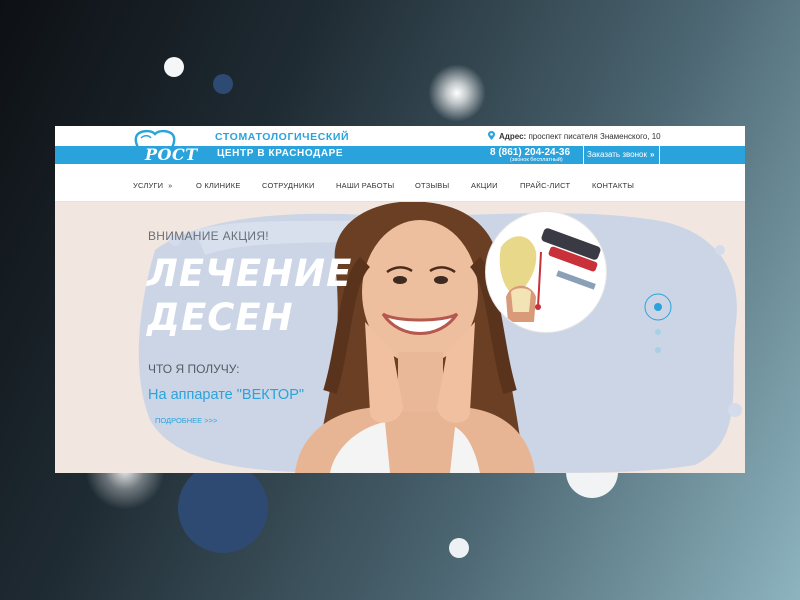  What do you see at coordinates (250, 273) in the screenshot?
I see `headline-line-1: Лечение` at bounding box center [250, 273].